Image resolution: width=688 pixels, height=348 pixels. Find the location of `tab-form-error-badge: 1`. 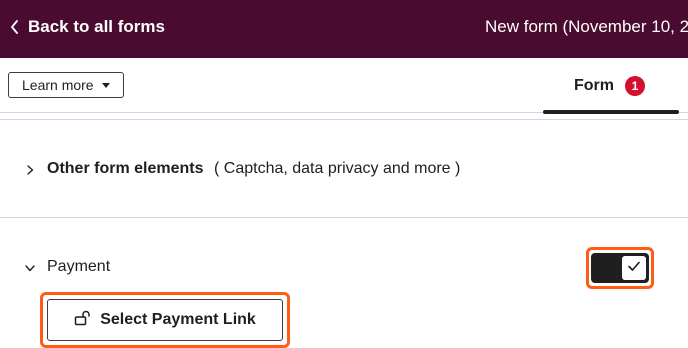

tab-form-error-badge: 1 is located at coordinates (635, 86).